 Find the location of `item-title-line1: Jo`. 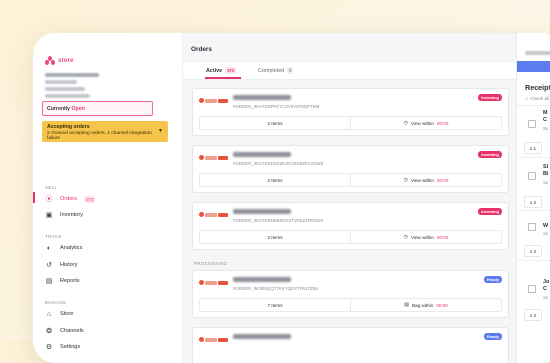

item-title-line1: Jo is located at coordinates (546, 282).